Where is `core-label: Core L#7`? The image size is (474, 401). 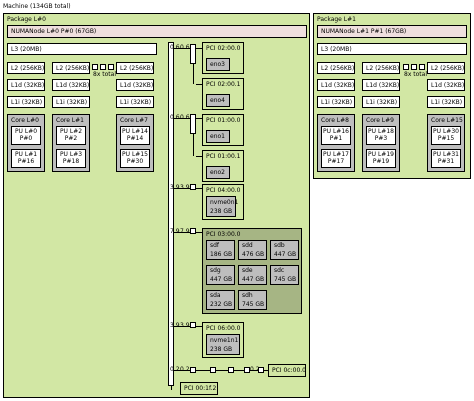
core-label: Core L#7 is located at coordinates (134, 120).